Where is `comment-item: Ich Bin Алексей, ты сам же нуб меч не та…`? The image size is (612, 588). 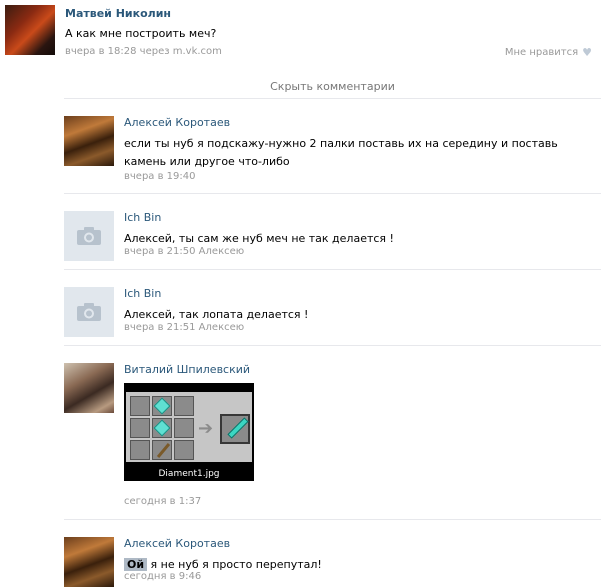 comment-item: Ich Bin Алексей, ты сам же нуб меч не та… is located at coordinates (332, 231).